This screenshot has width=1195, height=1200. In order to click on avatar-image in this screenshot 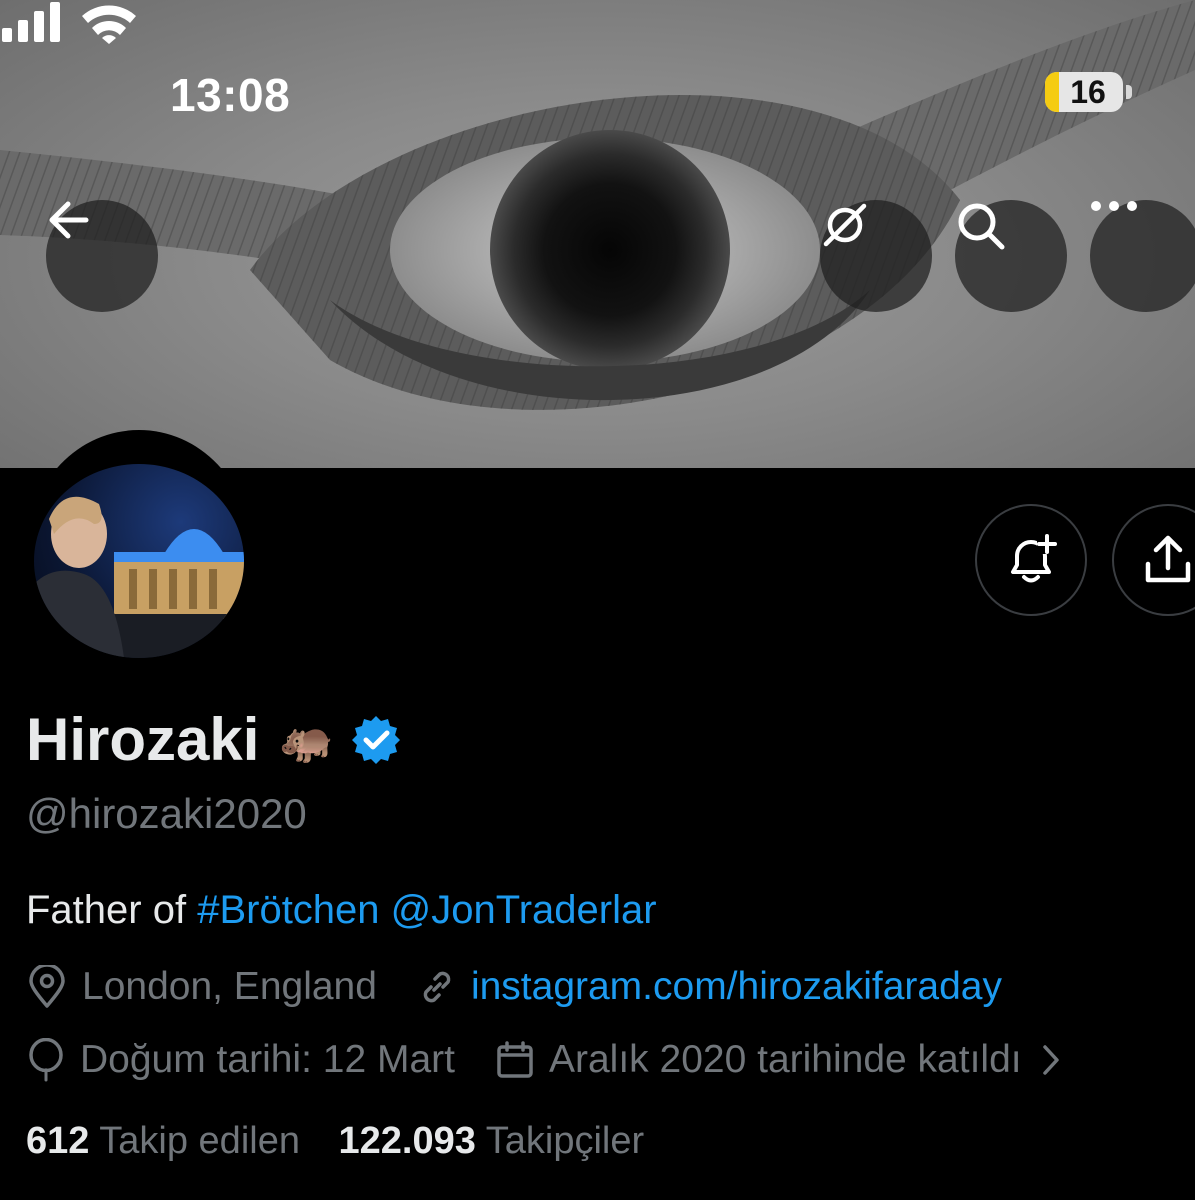, I will do `click(139, 561)`.